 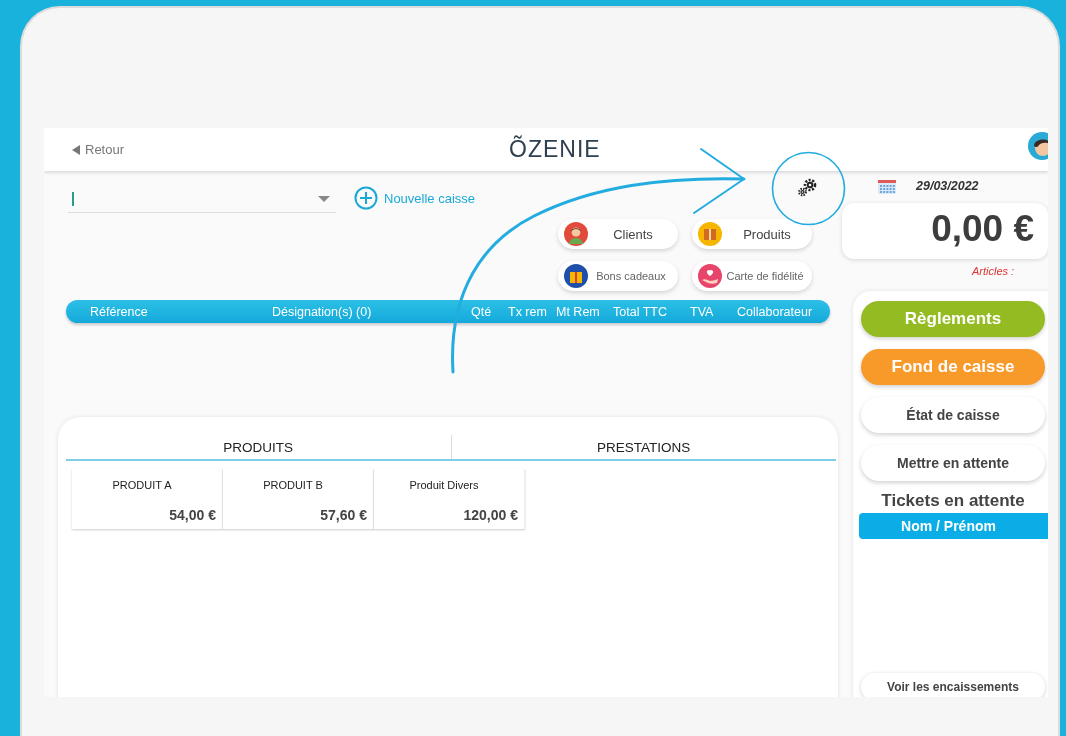 What do you see at coordinates (953, 685) in the screenshot?
I see `payments-button: Voir les encaissements` at bounding box center [953, 685].